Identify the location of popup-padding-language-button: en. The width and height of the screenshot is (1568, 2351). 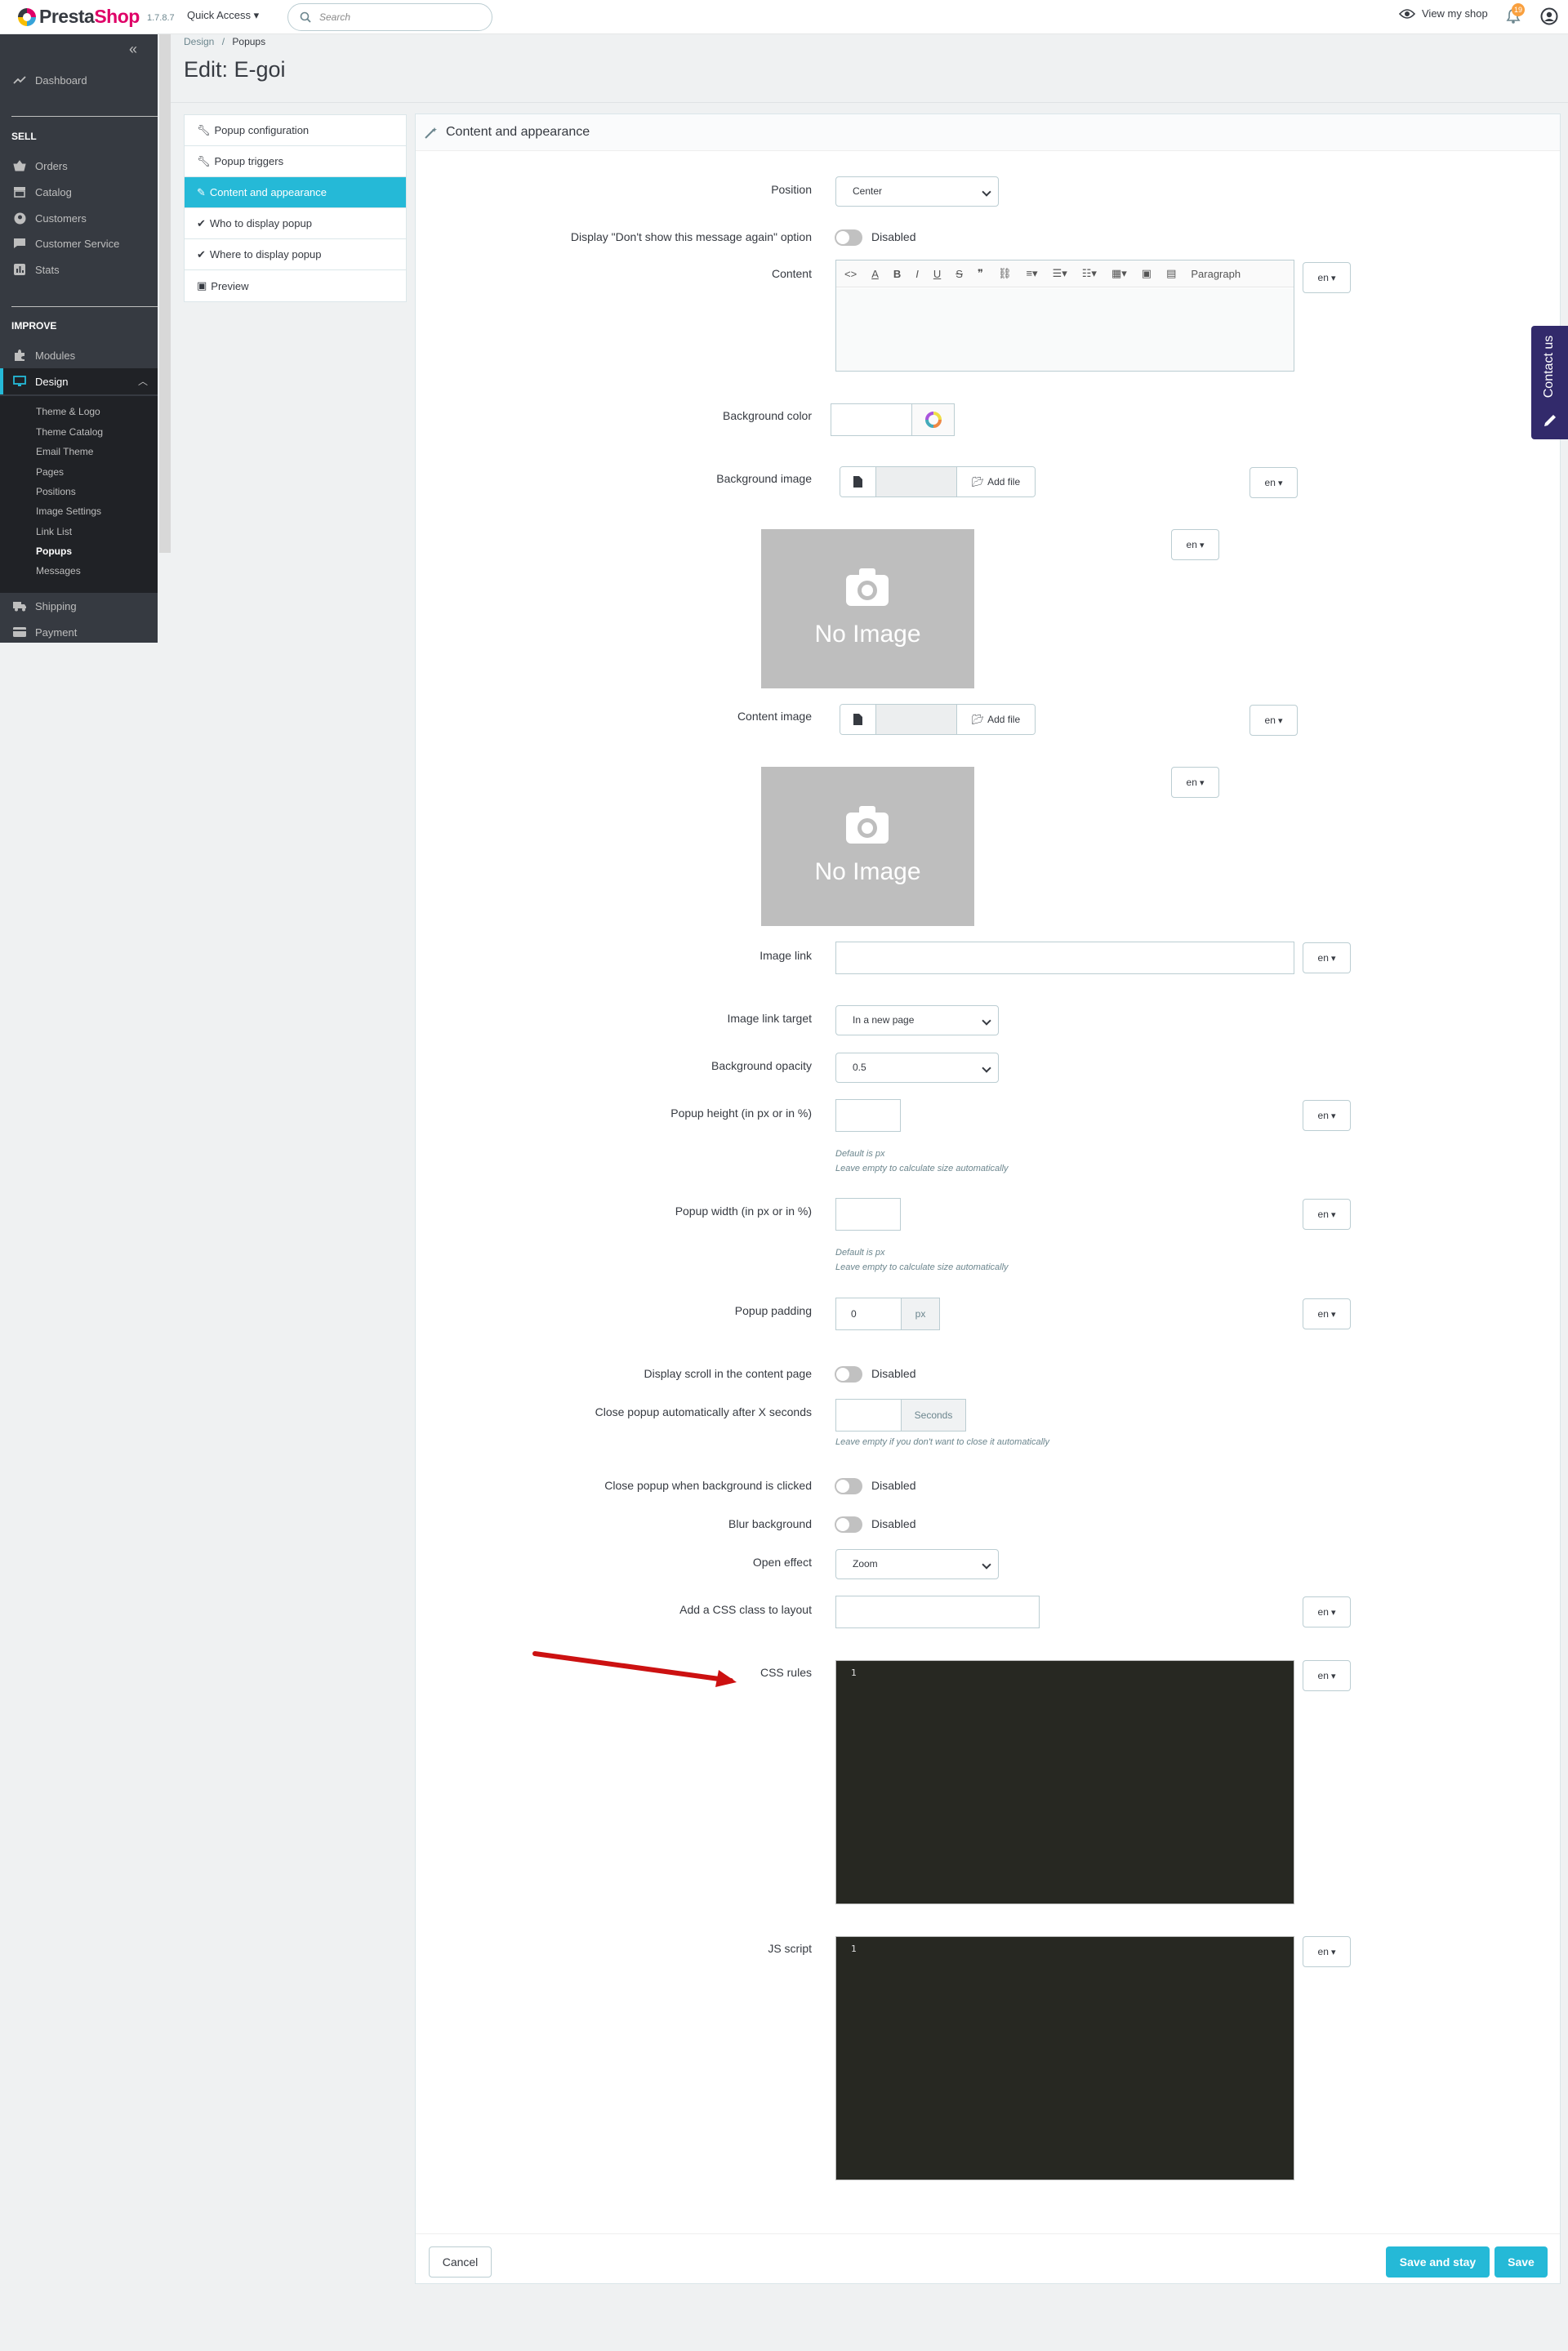
(1327, 1313).